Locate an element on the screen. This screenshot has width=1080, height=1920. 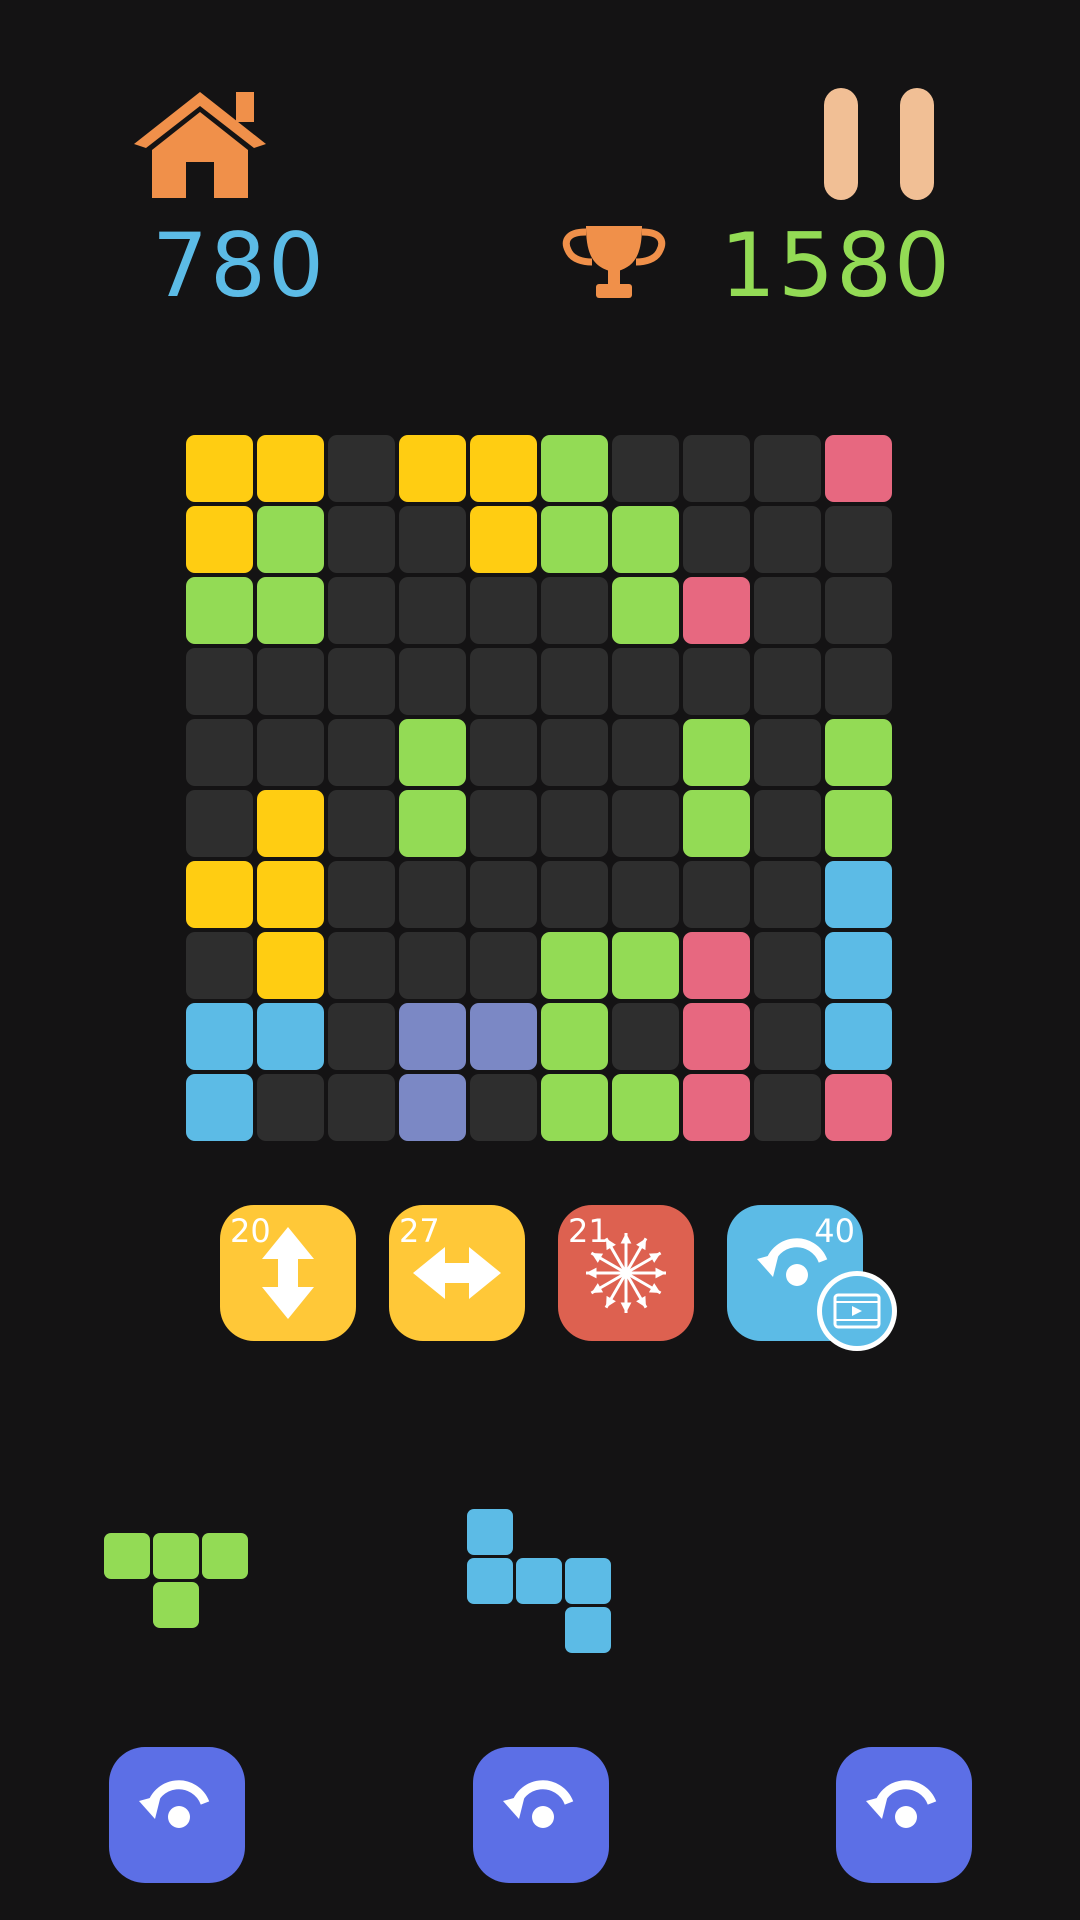
video-ad-icon is located at coordinates (857, 1313).